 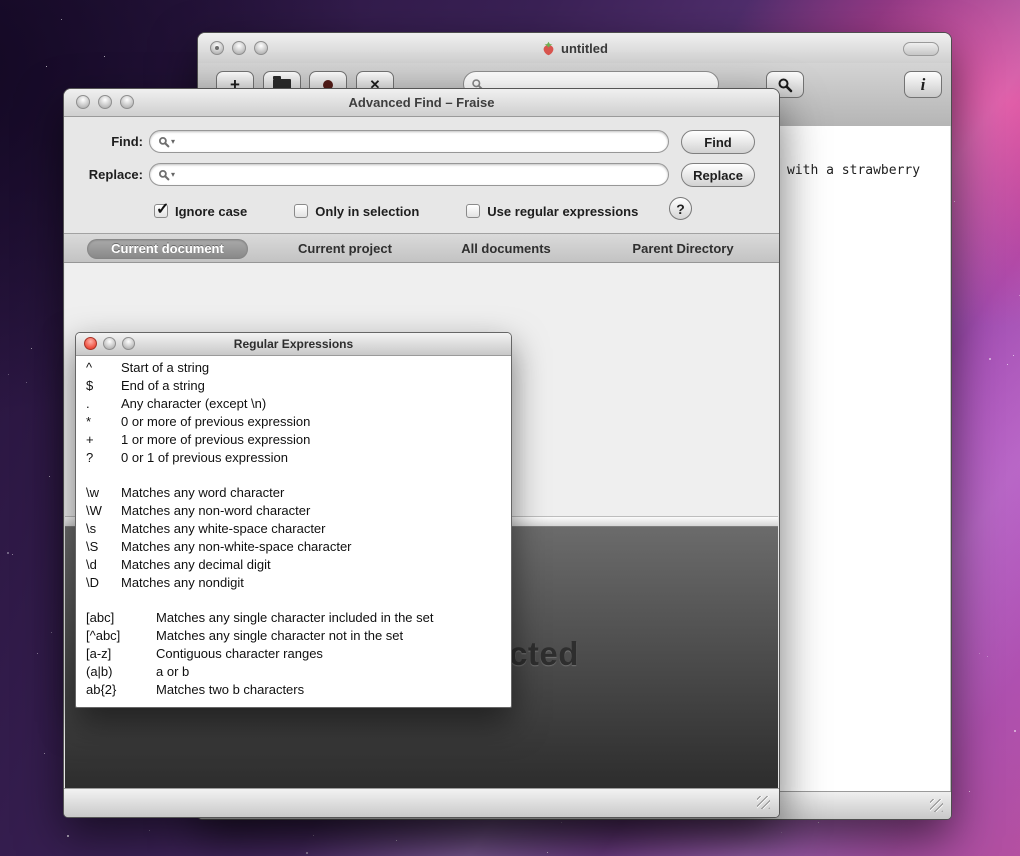 What do you see at coordinates (293, 690) in the screenshot?
I see `regex-row: ab{2} Matches two b characters` at bounding box center [293, 690].